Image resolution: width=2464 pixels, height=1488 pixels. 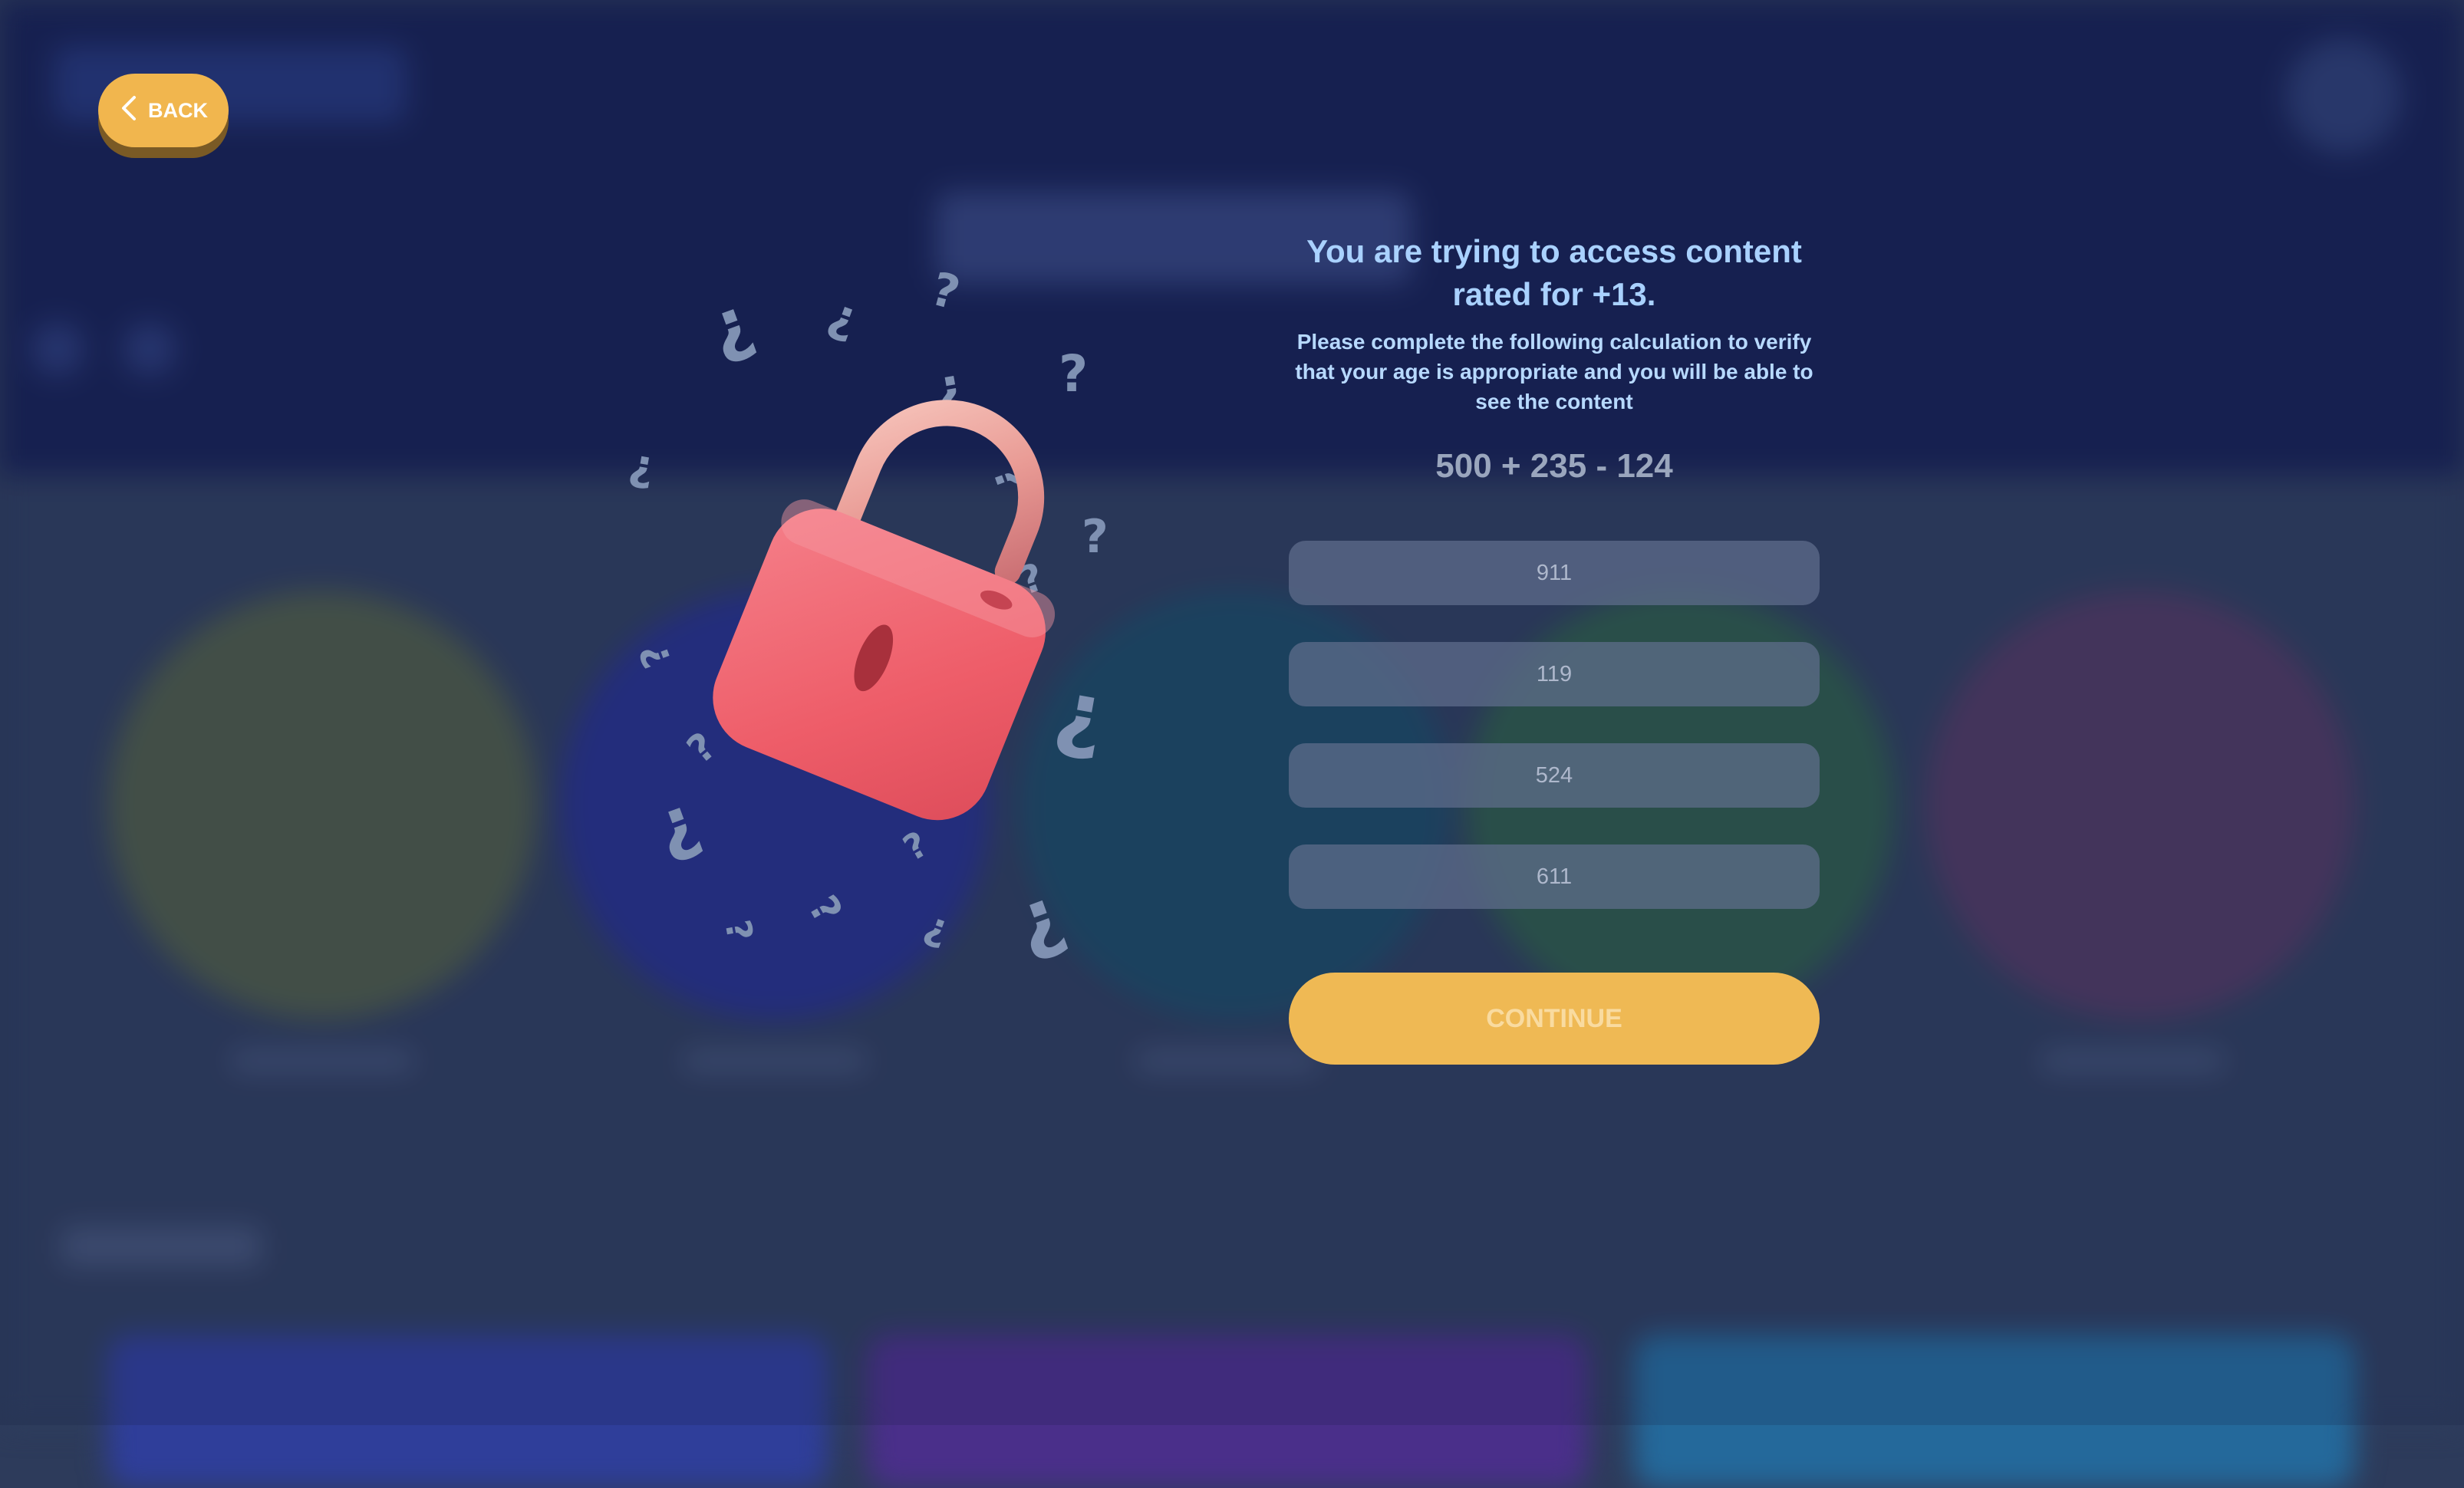 I want to click on padlock-icon, so click(x=884, y=610).